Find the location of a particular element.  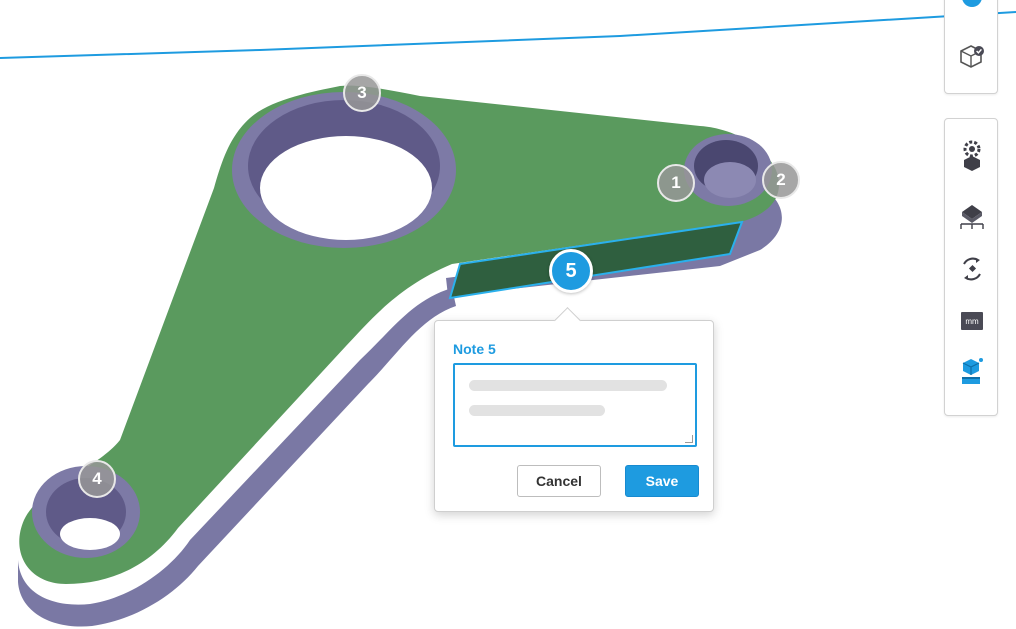

small-hole-right is located at coordinates (728, 170).